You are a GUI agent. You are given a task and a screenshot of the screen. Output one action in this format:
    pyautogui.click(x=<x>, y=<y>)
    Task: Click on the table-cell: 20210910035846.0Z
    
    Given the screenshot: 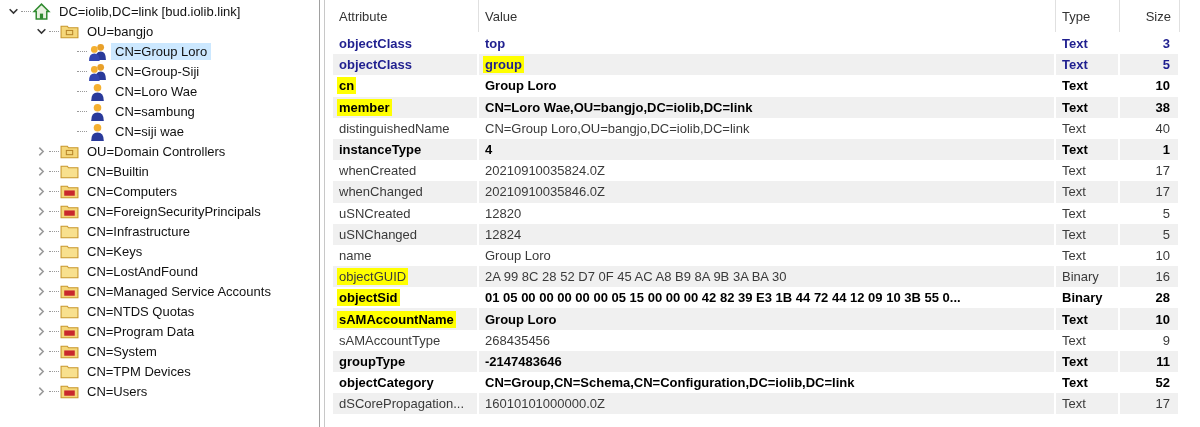 What is the action you would take?
    pyautogui.click(x=767, y=192)
    